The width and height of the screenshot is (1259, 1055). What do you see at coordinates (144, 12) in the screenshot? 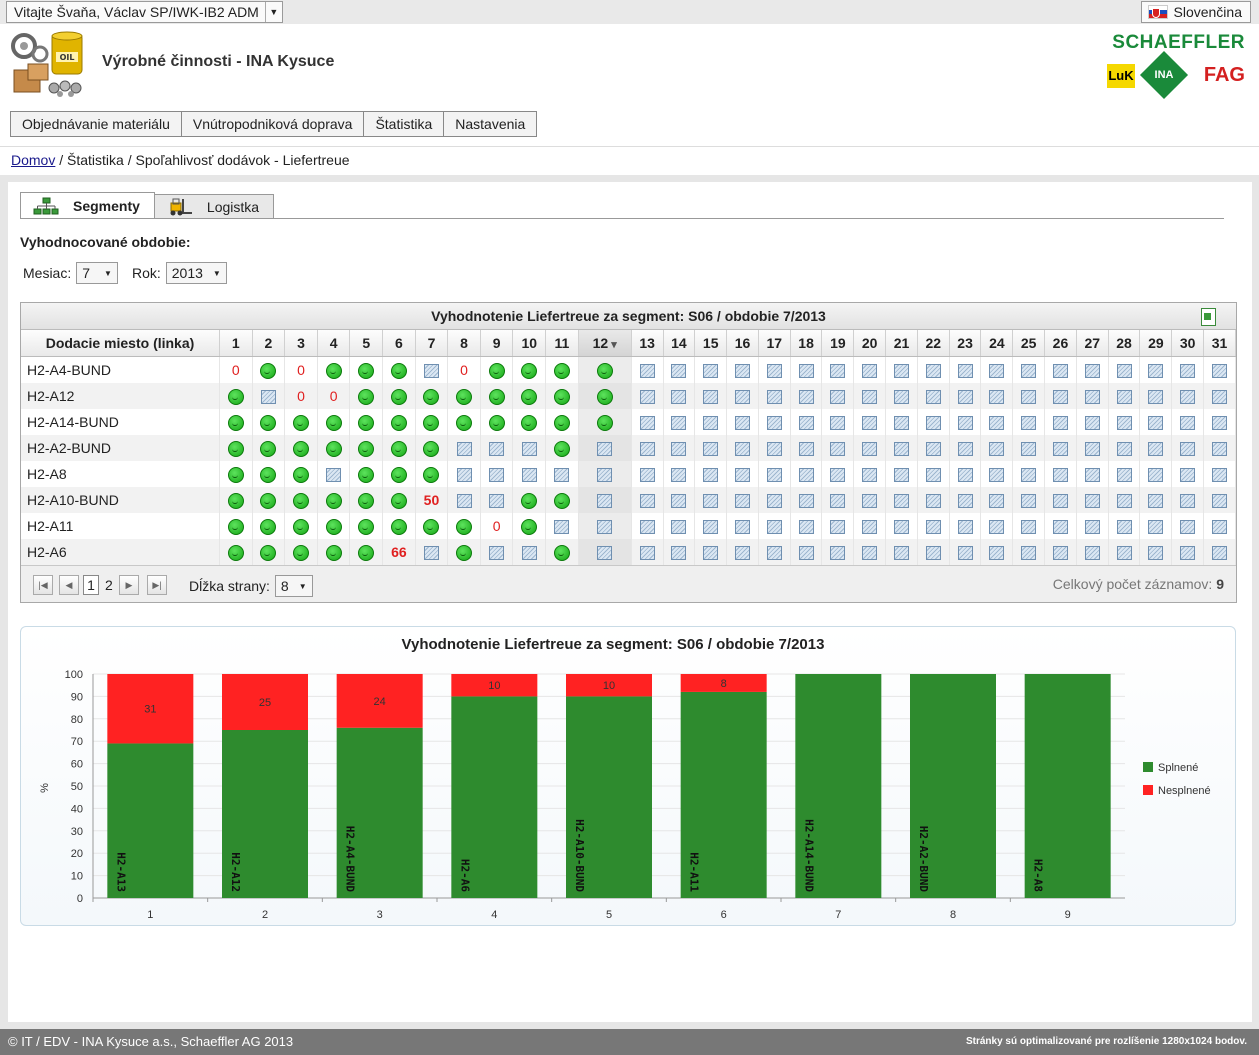
I see `user-menu: Vitajte Švaňa, Václav SP/IWK-IB2 ADM ▼` at bounding box center [144, 12].